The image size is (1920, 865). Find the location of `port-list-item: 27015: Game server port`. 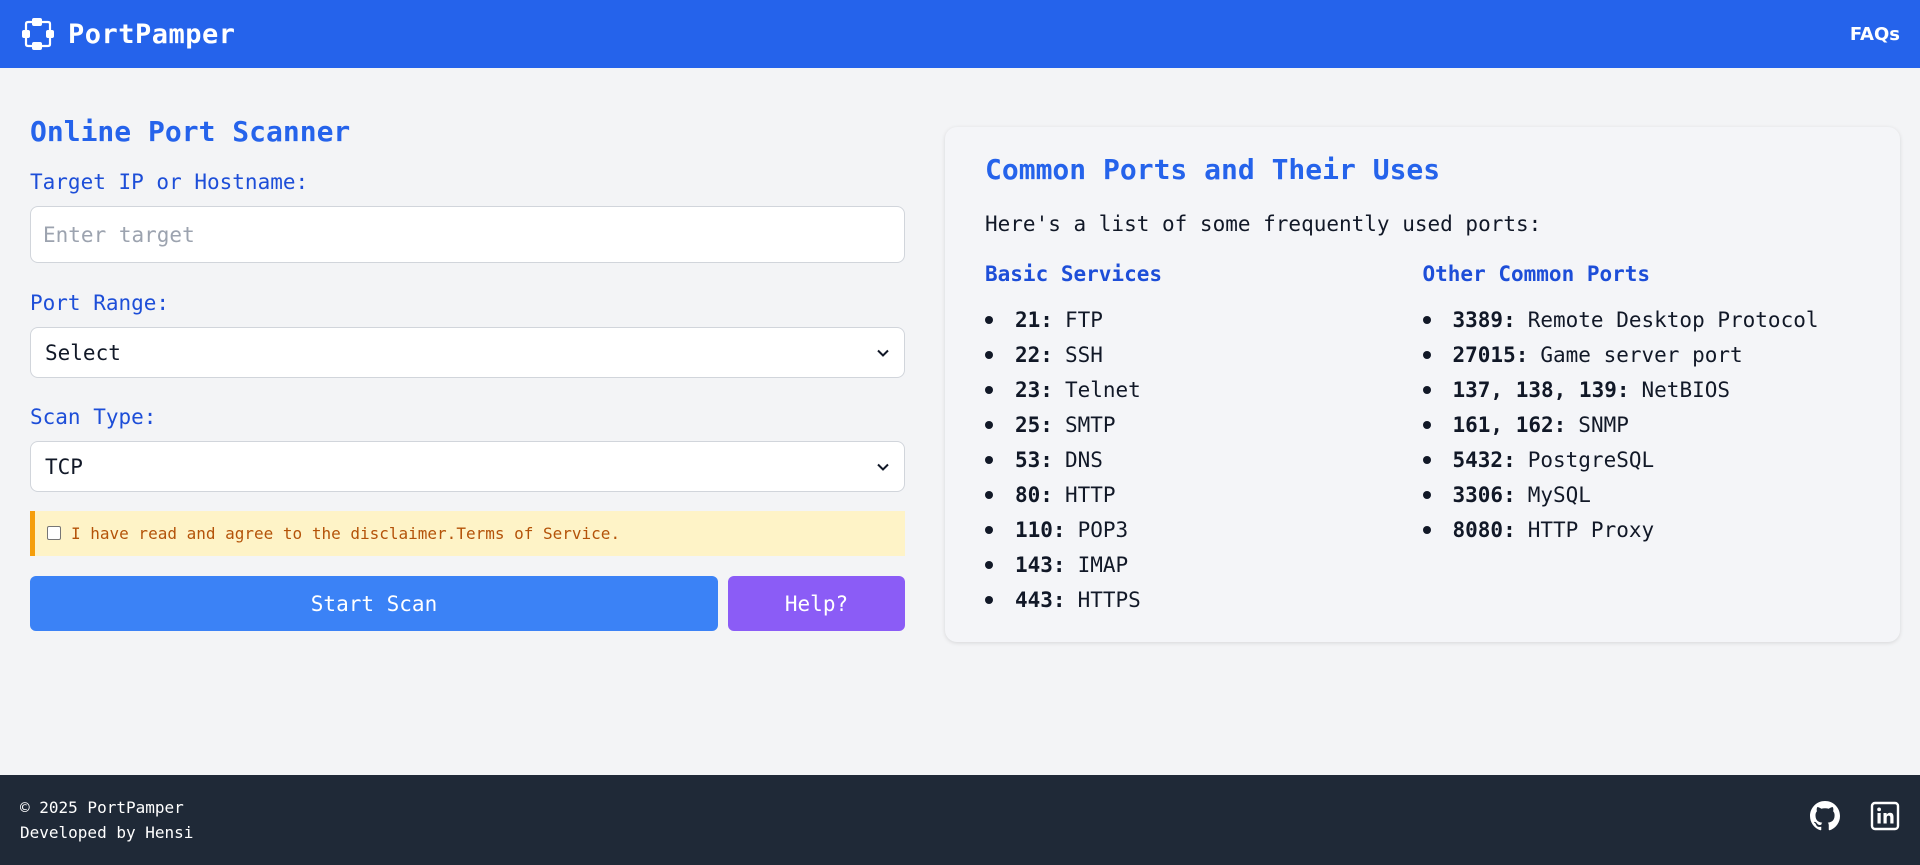

port-list-item: 27015: Game server port is located at coordinates (1641, 354).